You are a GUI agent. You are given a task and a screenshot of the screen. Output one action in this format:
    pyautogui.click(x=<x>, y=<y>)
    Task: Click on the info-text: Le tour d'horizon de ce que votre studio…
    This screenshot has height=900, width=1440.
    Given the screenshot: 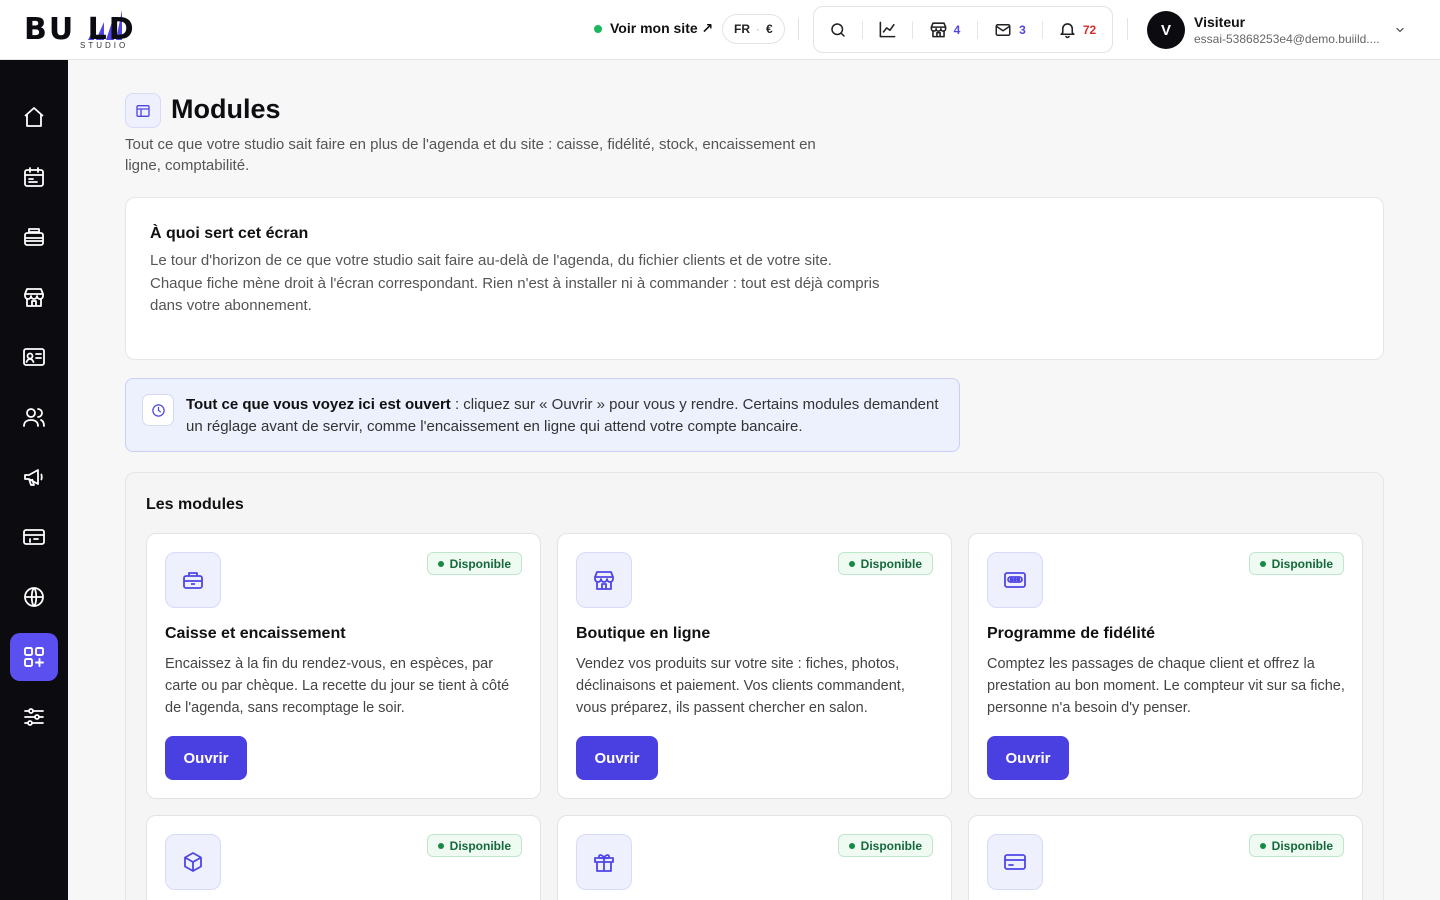 What is the action you would take?
    pyautogui.click(x=515, y=283)
    